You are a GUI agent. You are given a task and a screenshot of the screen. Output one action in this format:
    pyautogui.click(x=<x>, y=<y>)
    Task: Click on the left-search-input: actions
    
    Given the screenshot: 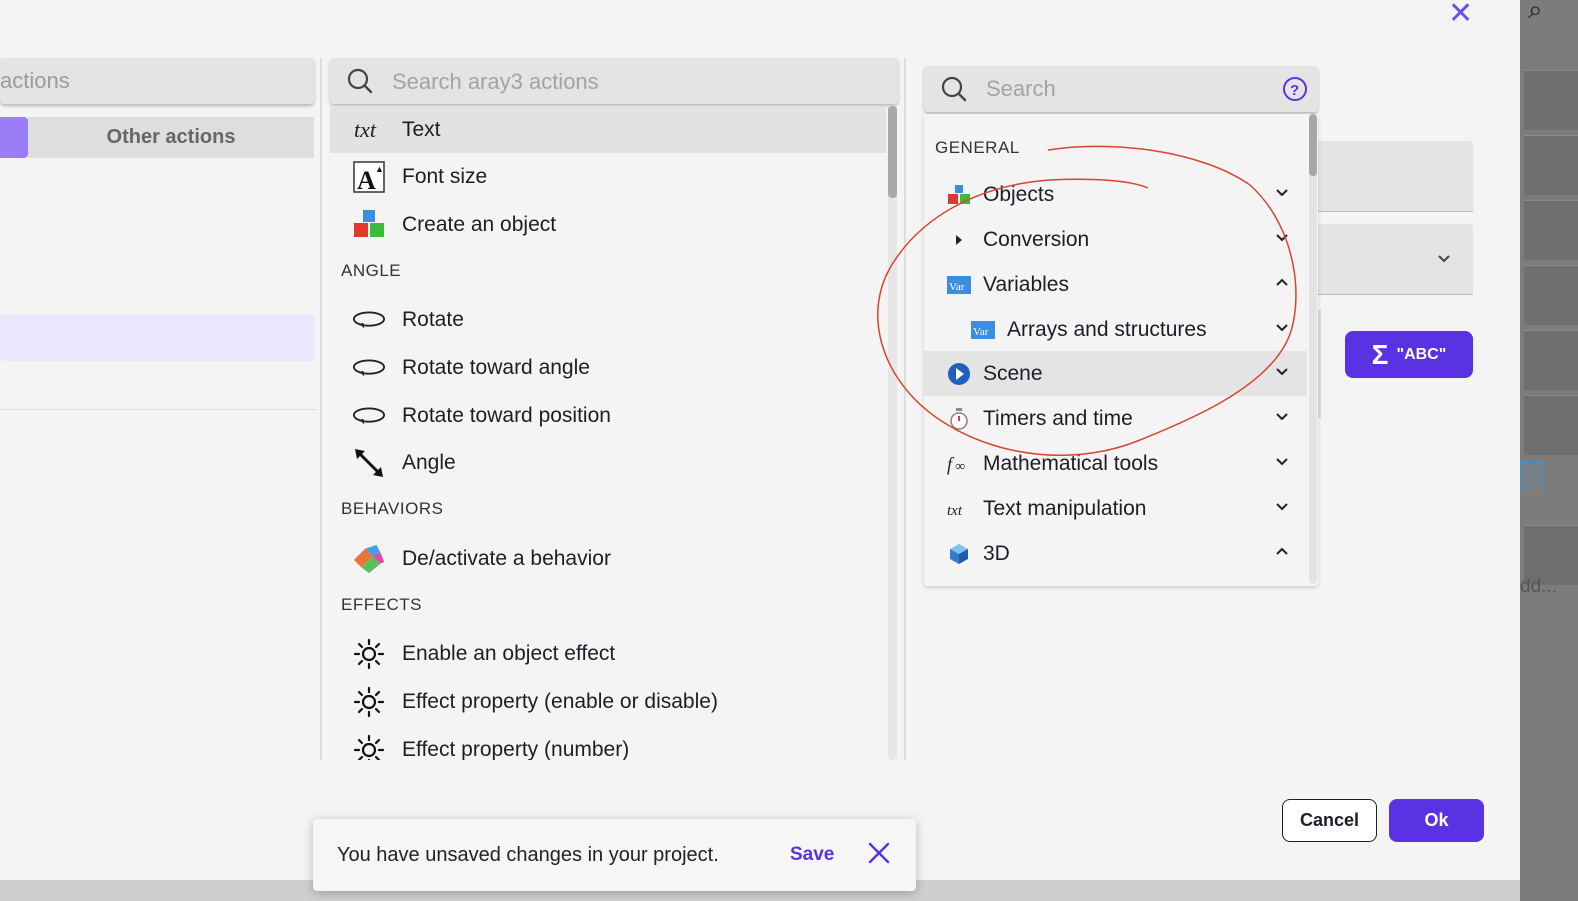 What is the action you would take?
    pyautogui.click(x=157, y=81)
    